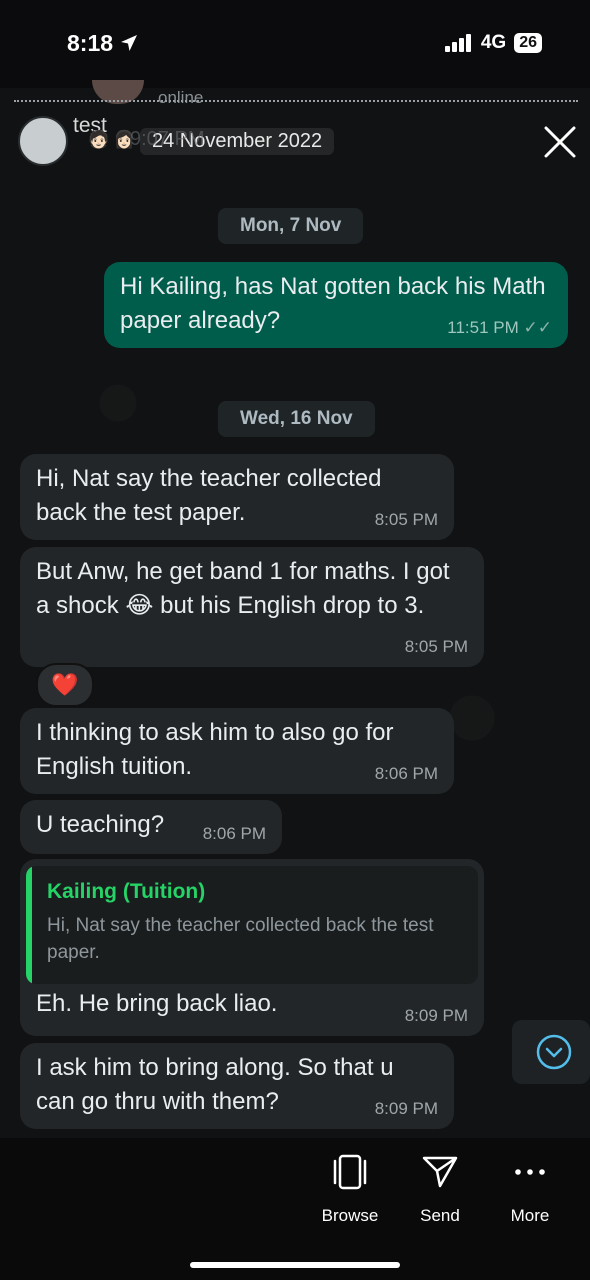  Describe the element at coordinates (530, 1215) in the screenshot. I see `more-label: More` at that location.